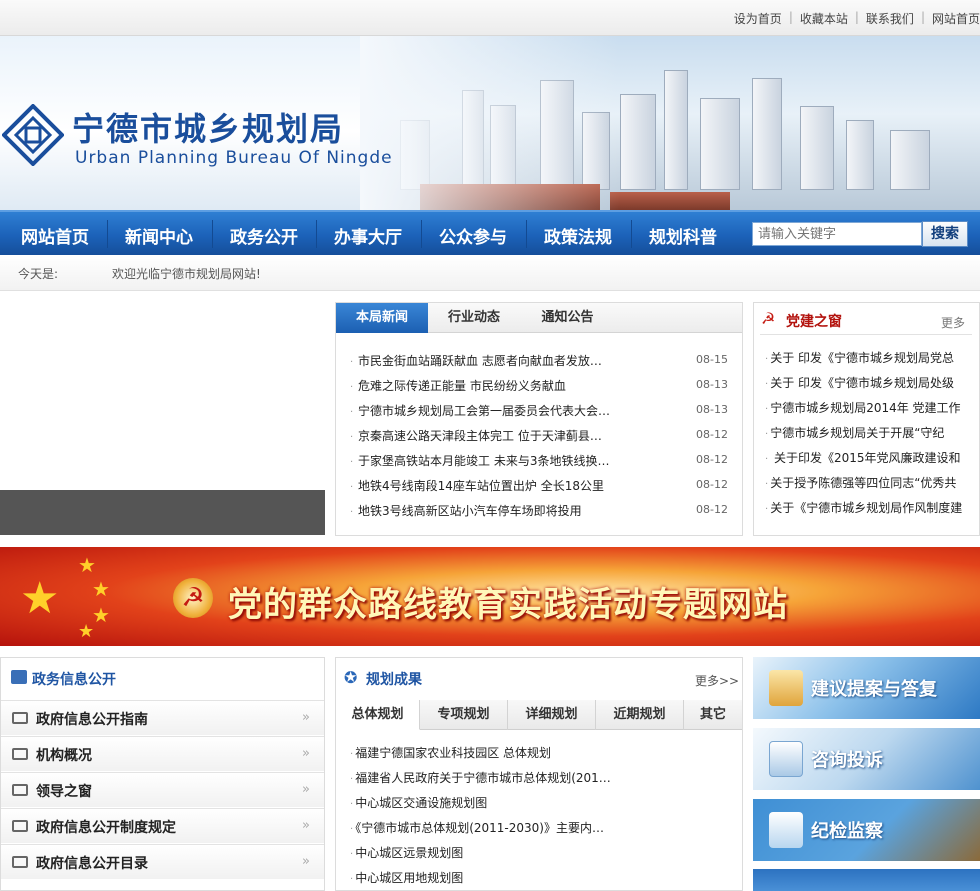  Describe the element at coordinates (473, 235) in the screenshot. I see `nav-public-participation: 公众参与` at that location.